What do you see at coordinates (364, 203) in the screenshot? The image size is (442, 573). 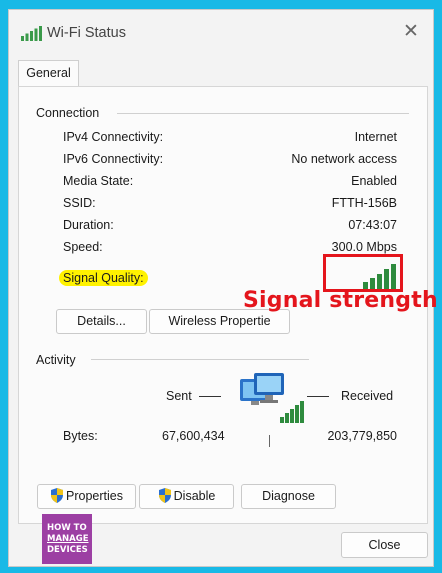 I see `ssid-value: FTTH-156B` at bounding box center [364, 203].